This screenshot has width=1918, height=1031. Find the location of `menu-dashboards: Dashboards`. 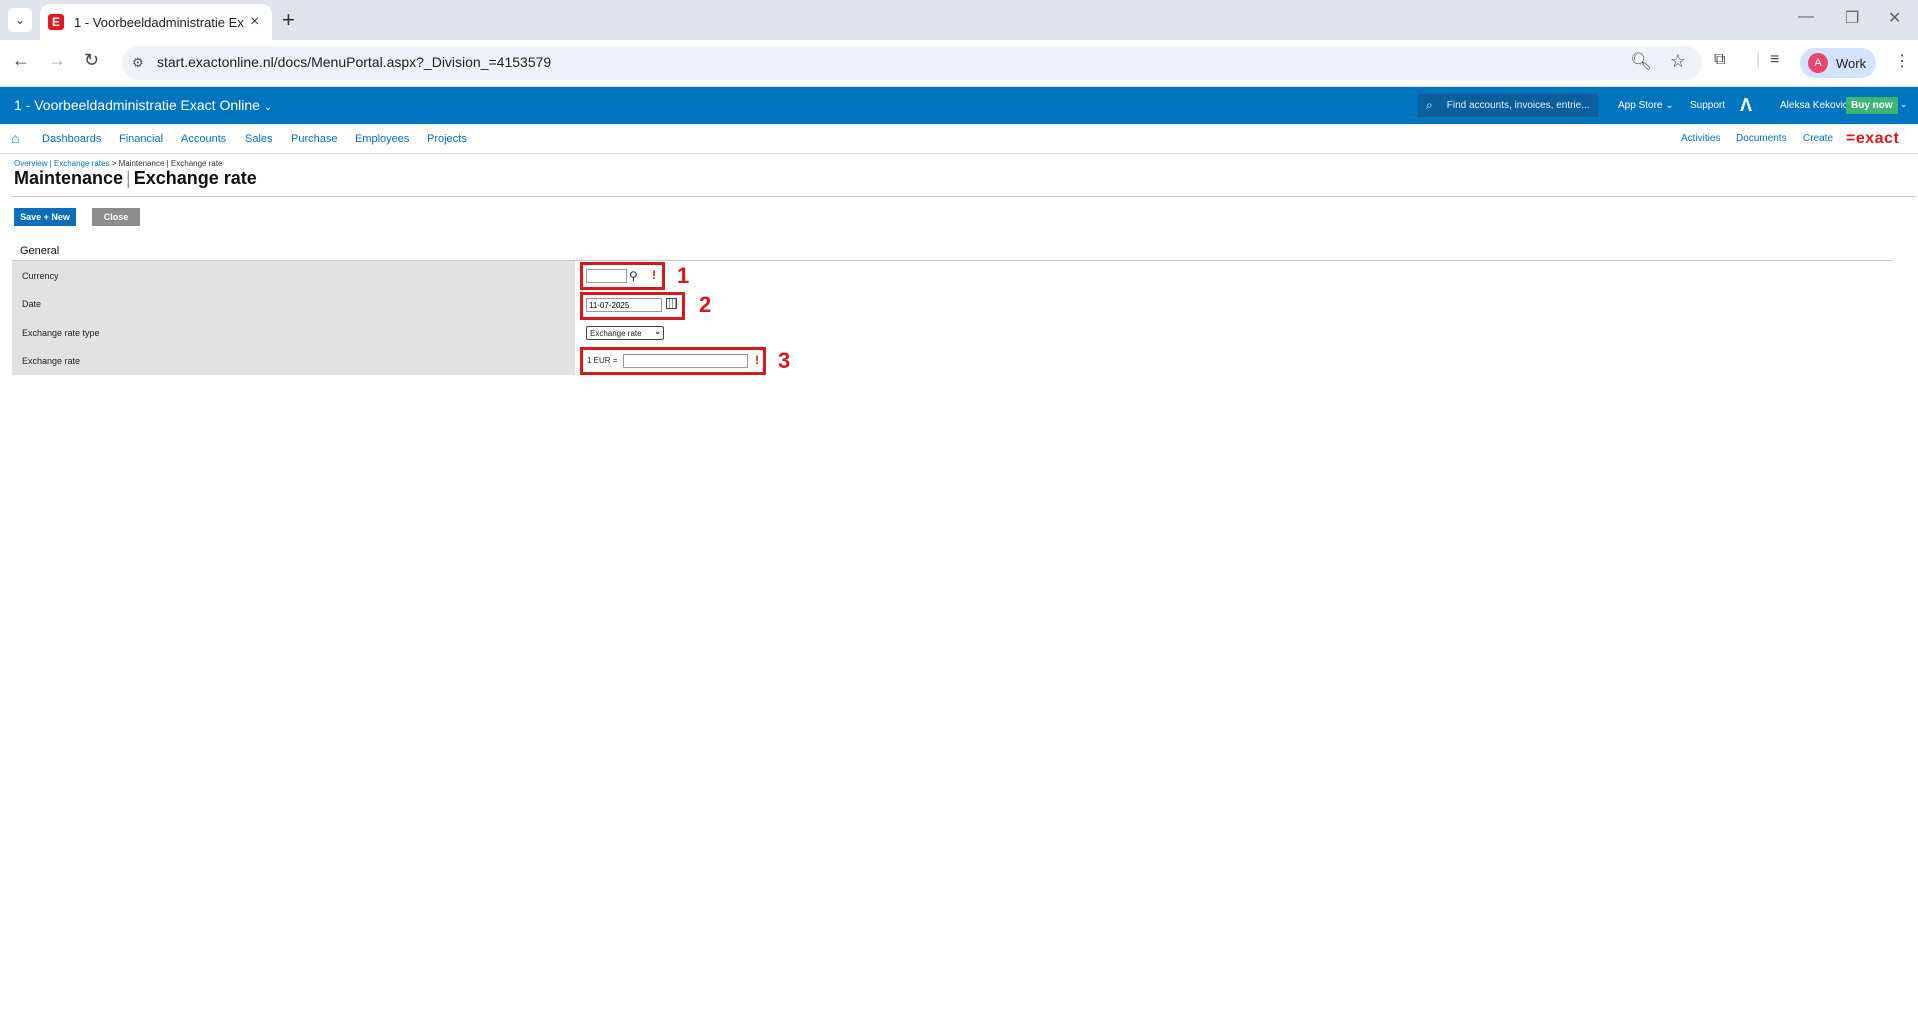

menu-dashboards: Dashboards is located at coordinates (71, 139).